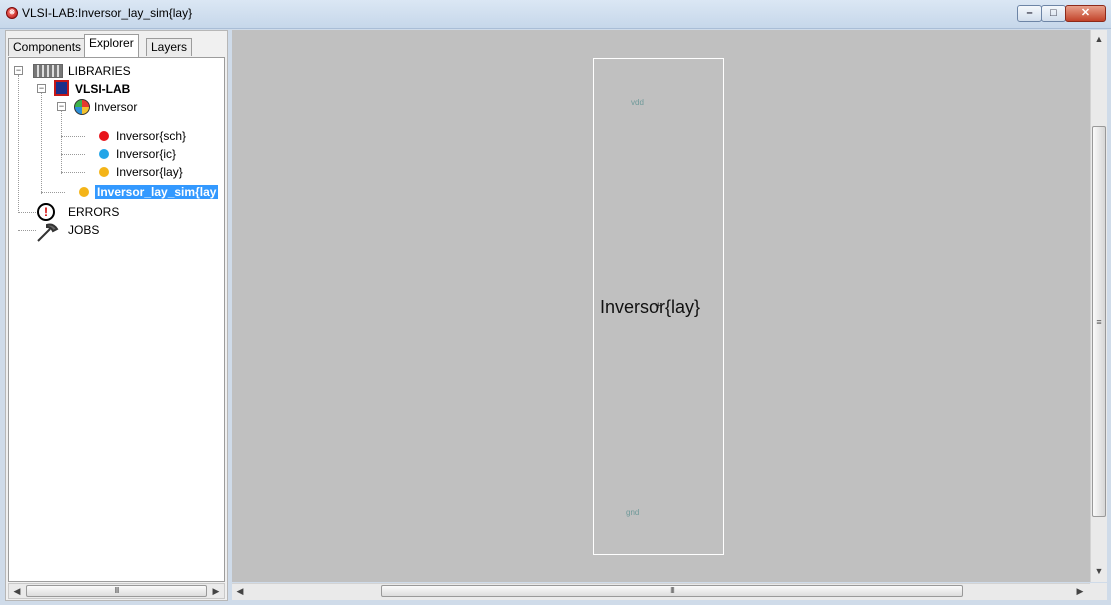 The width and height of the screenshot is (1111, 605). What do you see at coordinates (107, 13) in the screenshot?
I see `window-title: VLSI-LAB:Inversor_lay_sim{lay}` at bounding box center [107, 13].